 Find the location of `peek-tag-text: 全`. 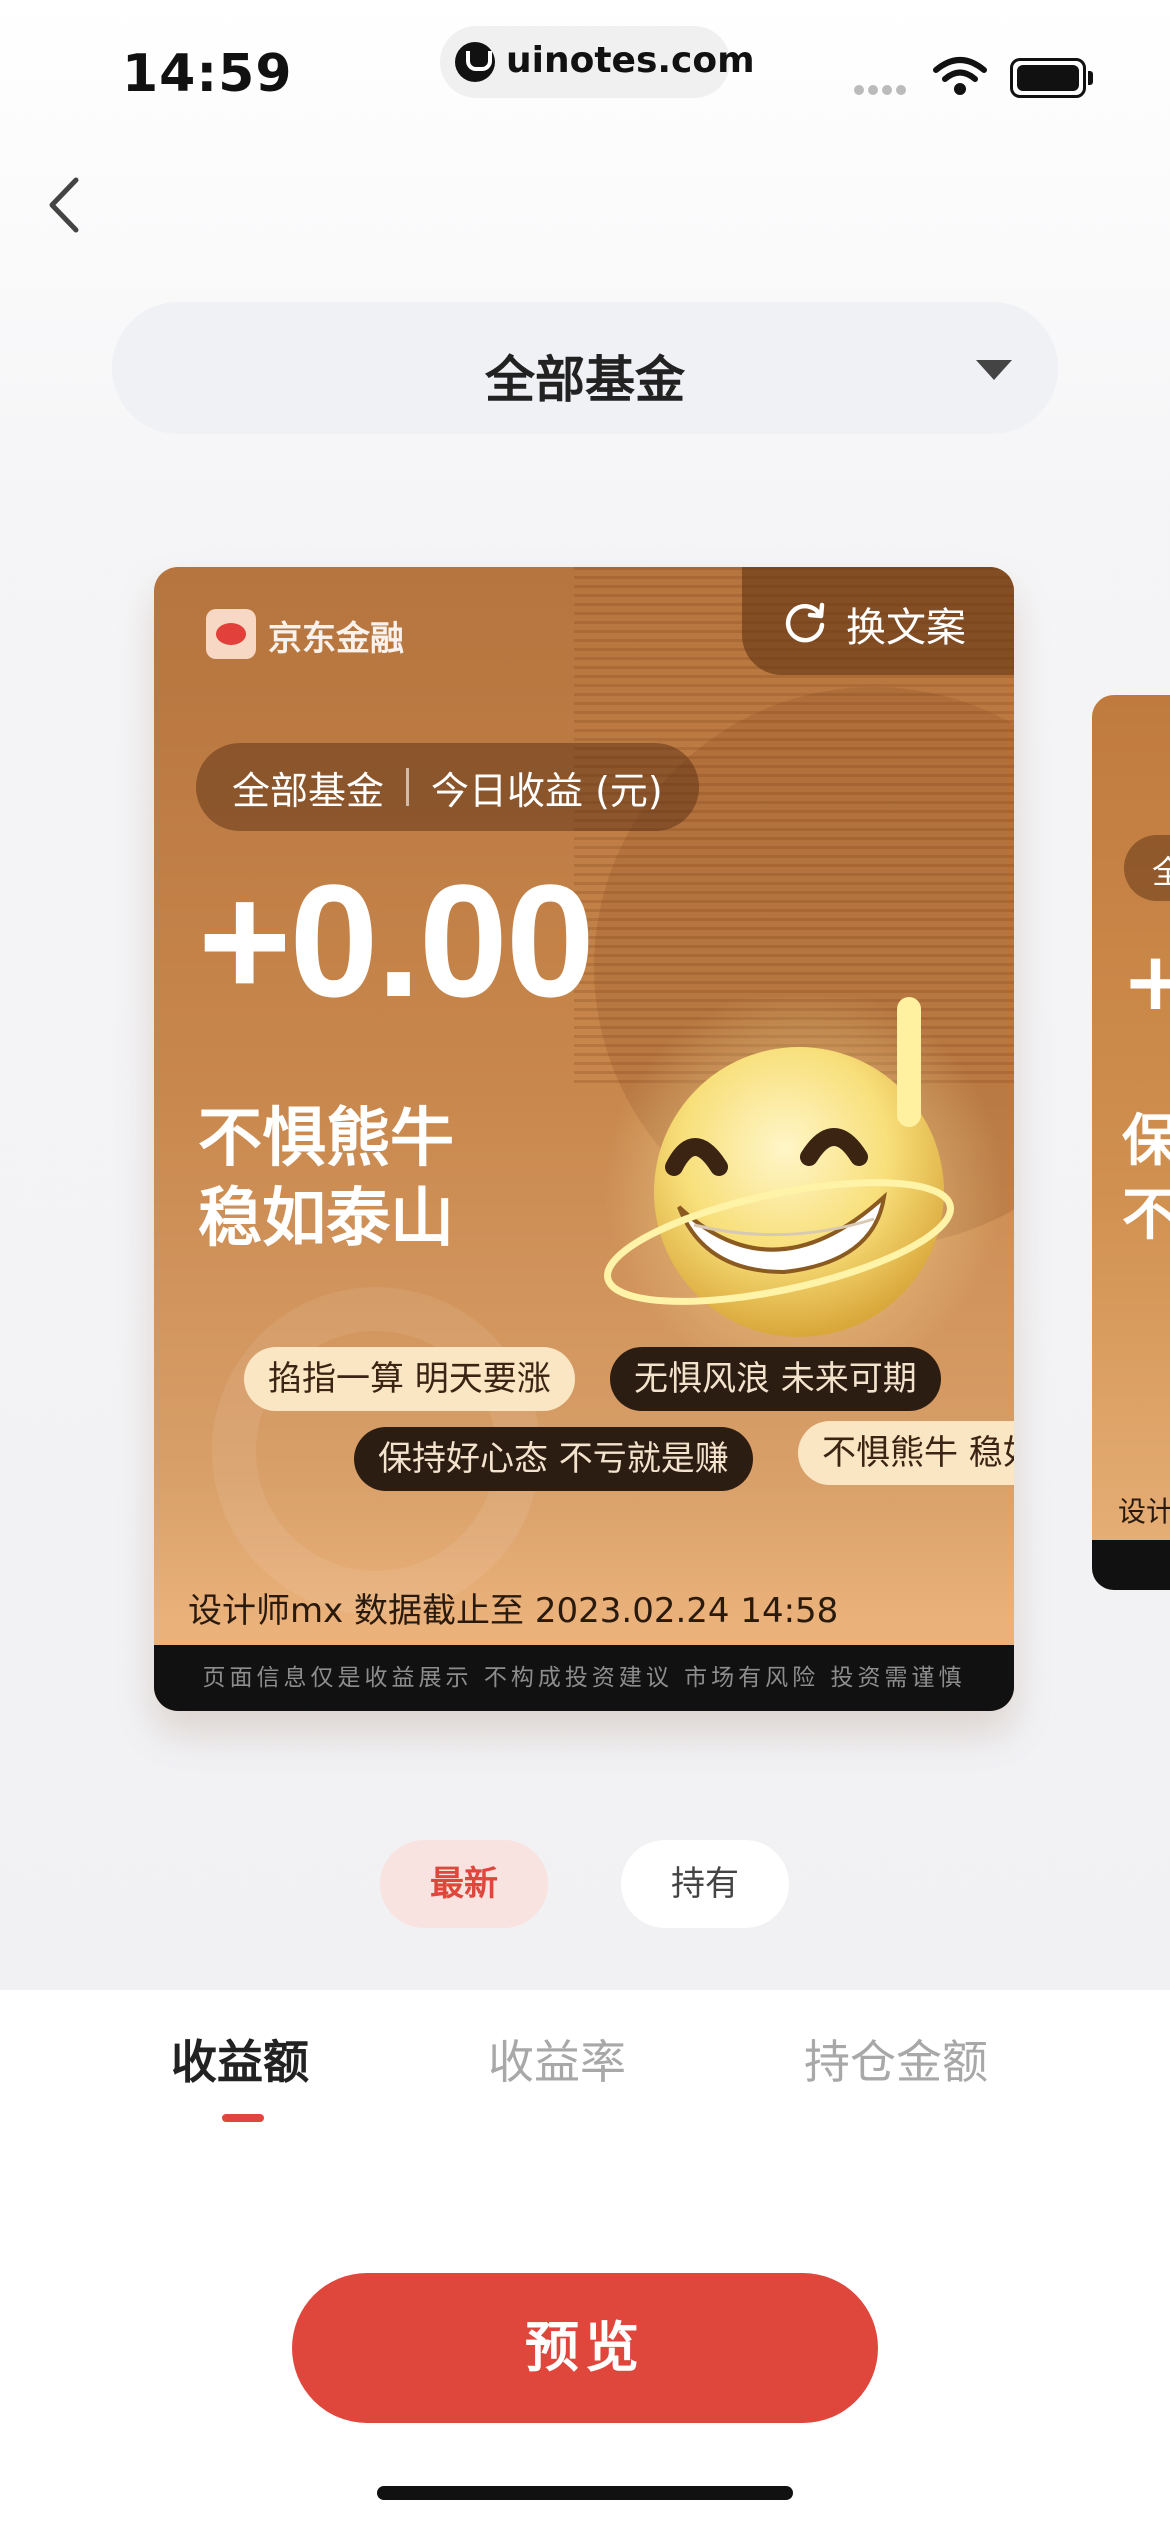

peek-tag-text: 全 is located at coordinates (1161, 872).